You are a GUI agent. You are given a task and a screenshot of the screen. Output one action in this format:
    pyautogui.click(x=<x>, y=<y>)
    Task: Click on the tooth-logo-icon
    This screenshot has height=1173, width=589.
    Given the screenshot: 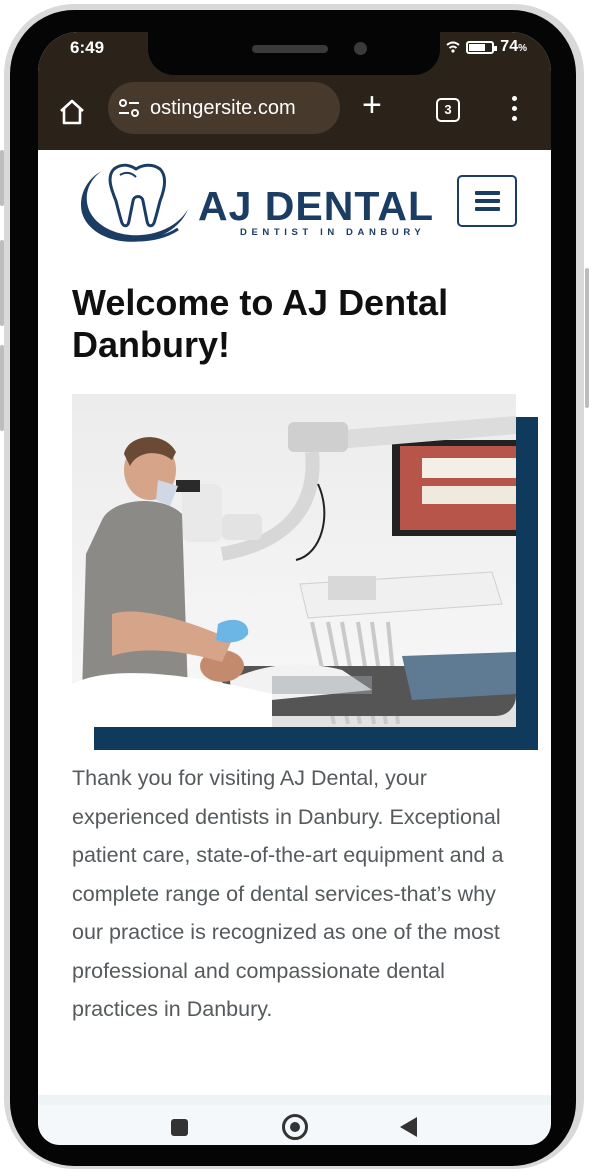 What is the action you would take?
    pyautogui.click(x=134, y=202)
    